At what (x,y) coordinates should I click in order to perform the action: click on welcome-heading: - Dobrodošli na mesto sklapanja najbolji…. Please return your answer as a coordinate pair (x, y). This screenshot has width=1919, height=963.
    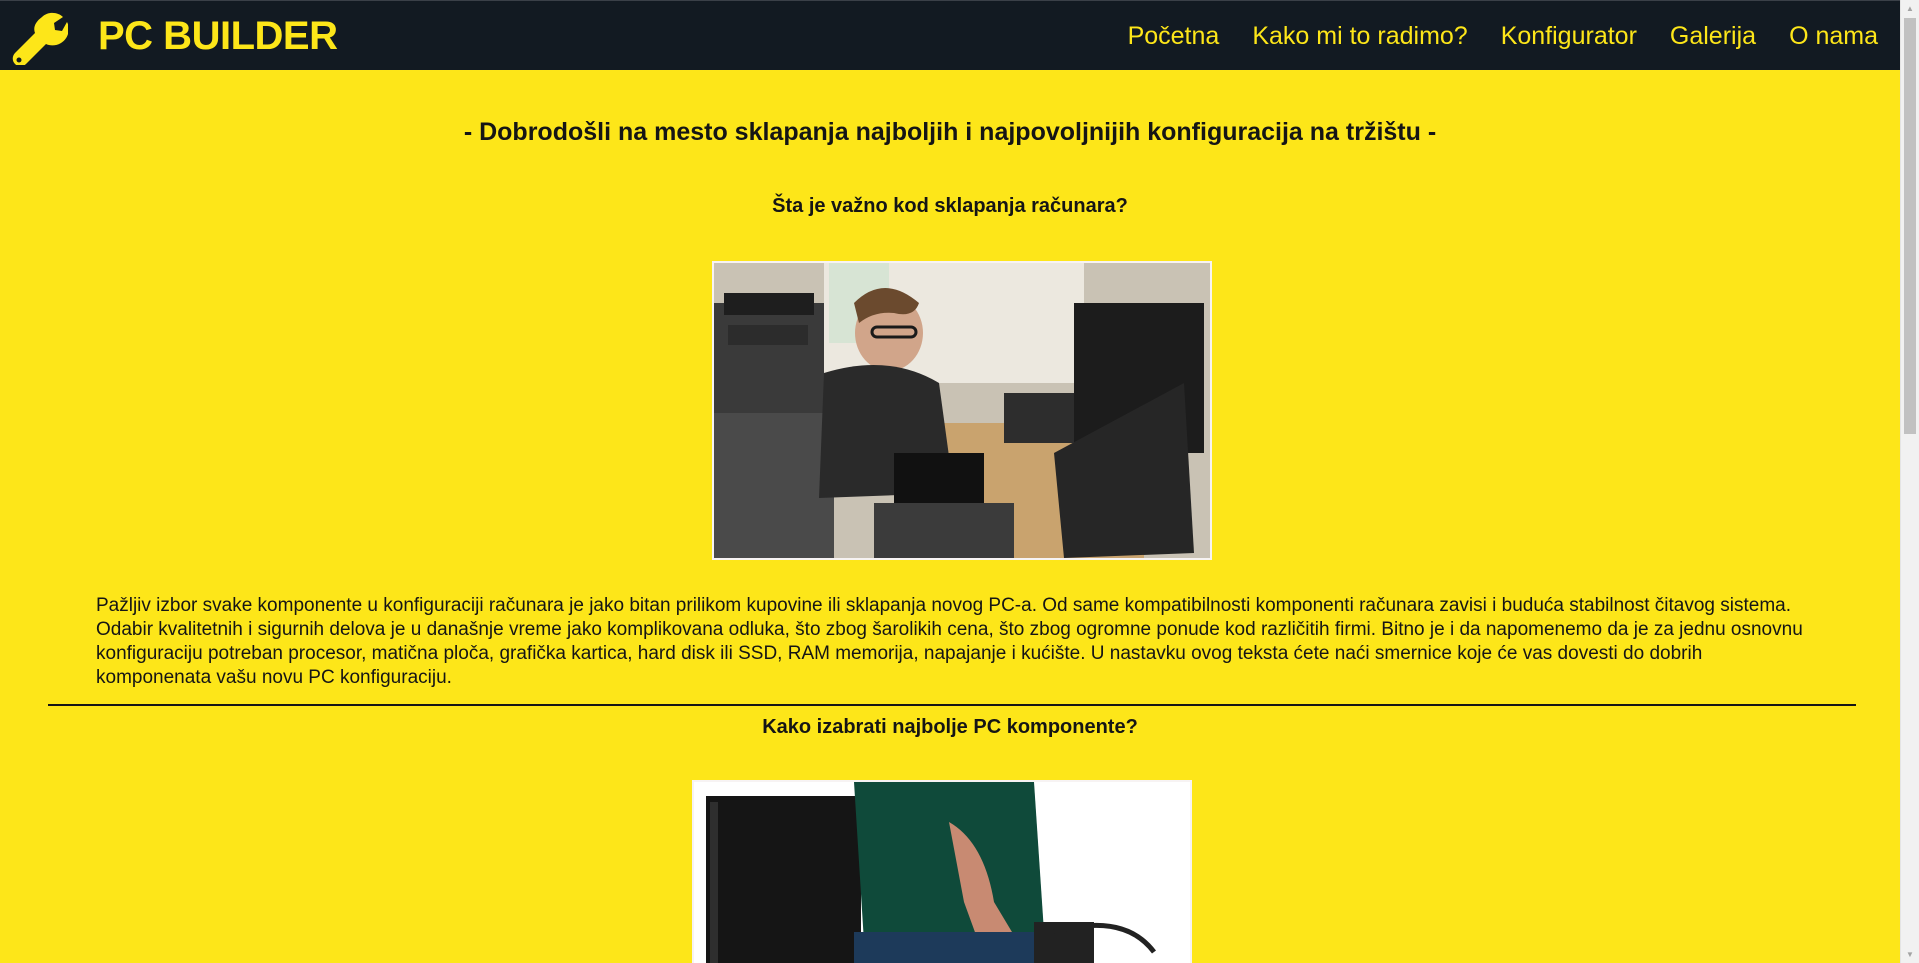
    Looking at the image, I should click on (950, 132).